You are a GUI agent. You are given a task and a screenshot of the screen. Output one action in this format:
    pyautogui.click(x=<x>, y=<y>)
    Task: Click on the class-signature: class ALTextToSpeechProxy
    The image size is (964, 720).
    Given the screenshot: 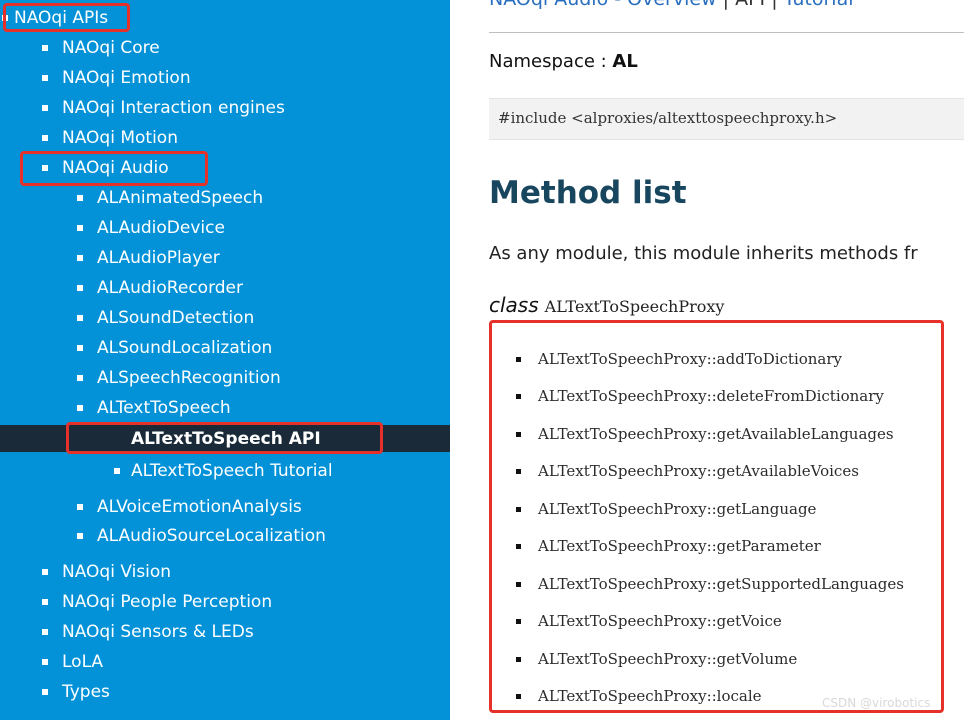 What is the action you would take?
    pyautogui.click(x=606, y=305)
    